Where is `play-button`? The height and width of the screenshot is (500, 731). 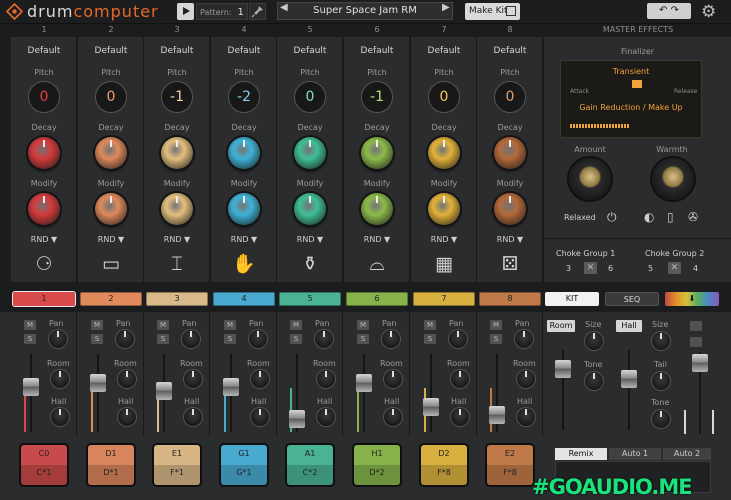 play-button is located at coordinates (185, 11).